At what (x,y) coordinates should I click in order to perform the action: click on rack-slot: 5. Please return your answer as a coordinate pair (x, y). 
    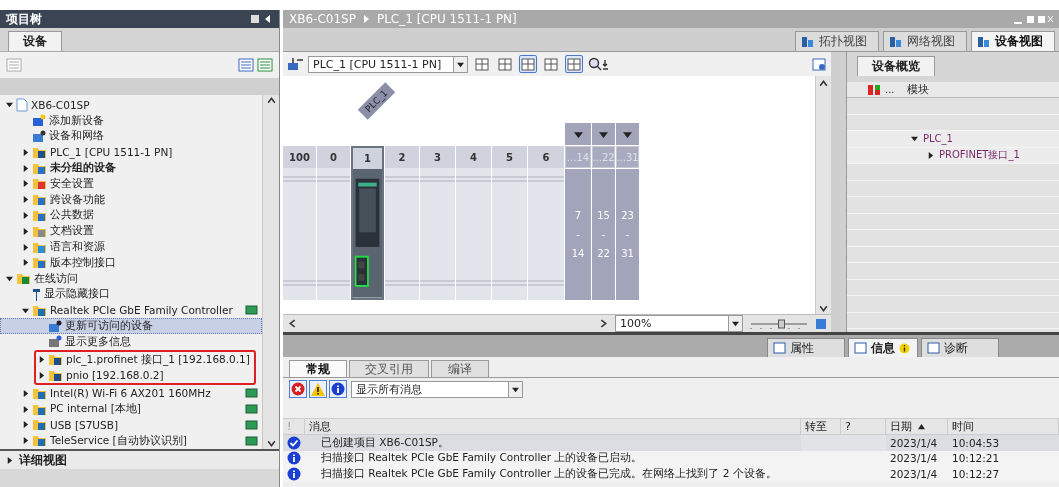
    Looking at the image, I should click on (509, 223).